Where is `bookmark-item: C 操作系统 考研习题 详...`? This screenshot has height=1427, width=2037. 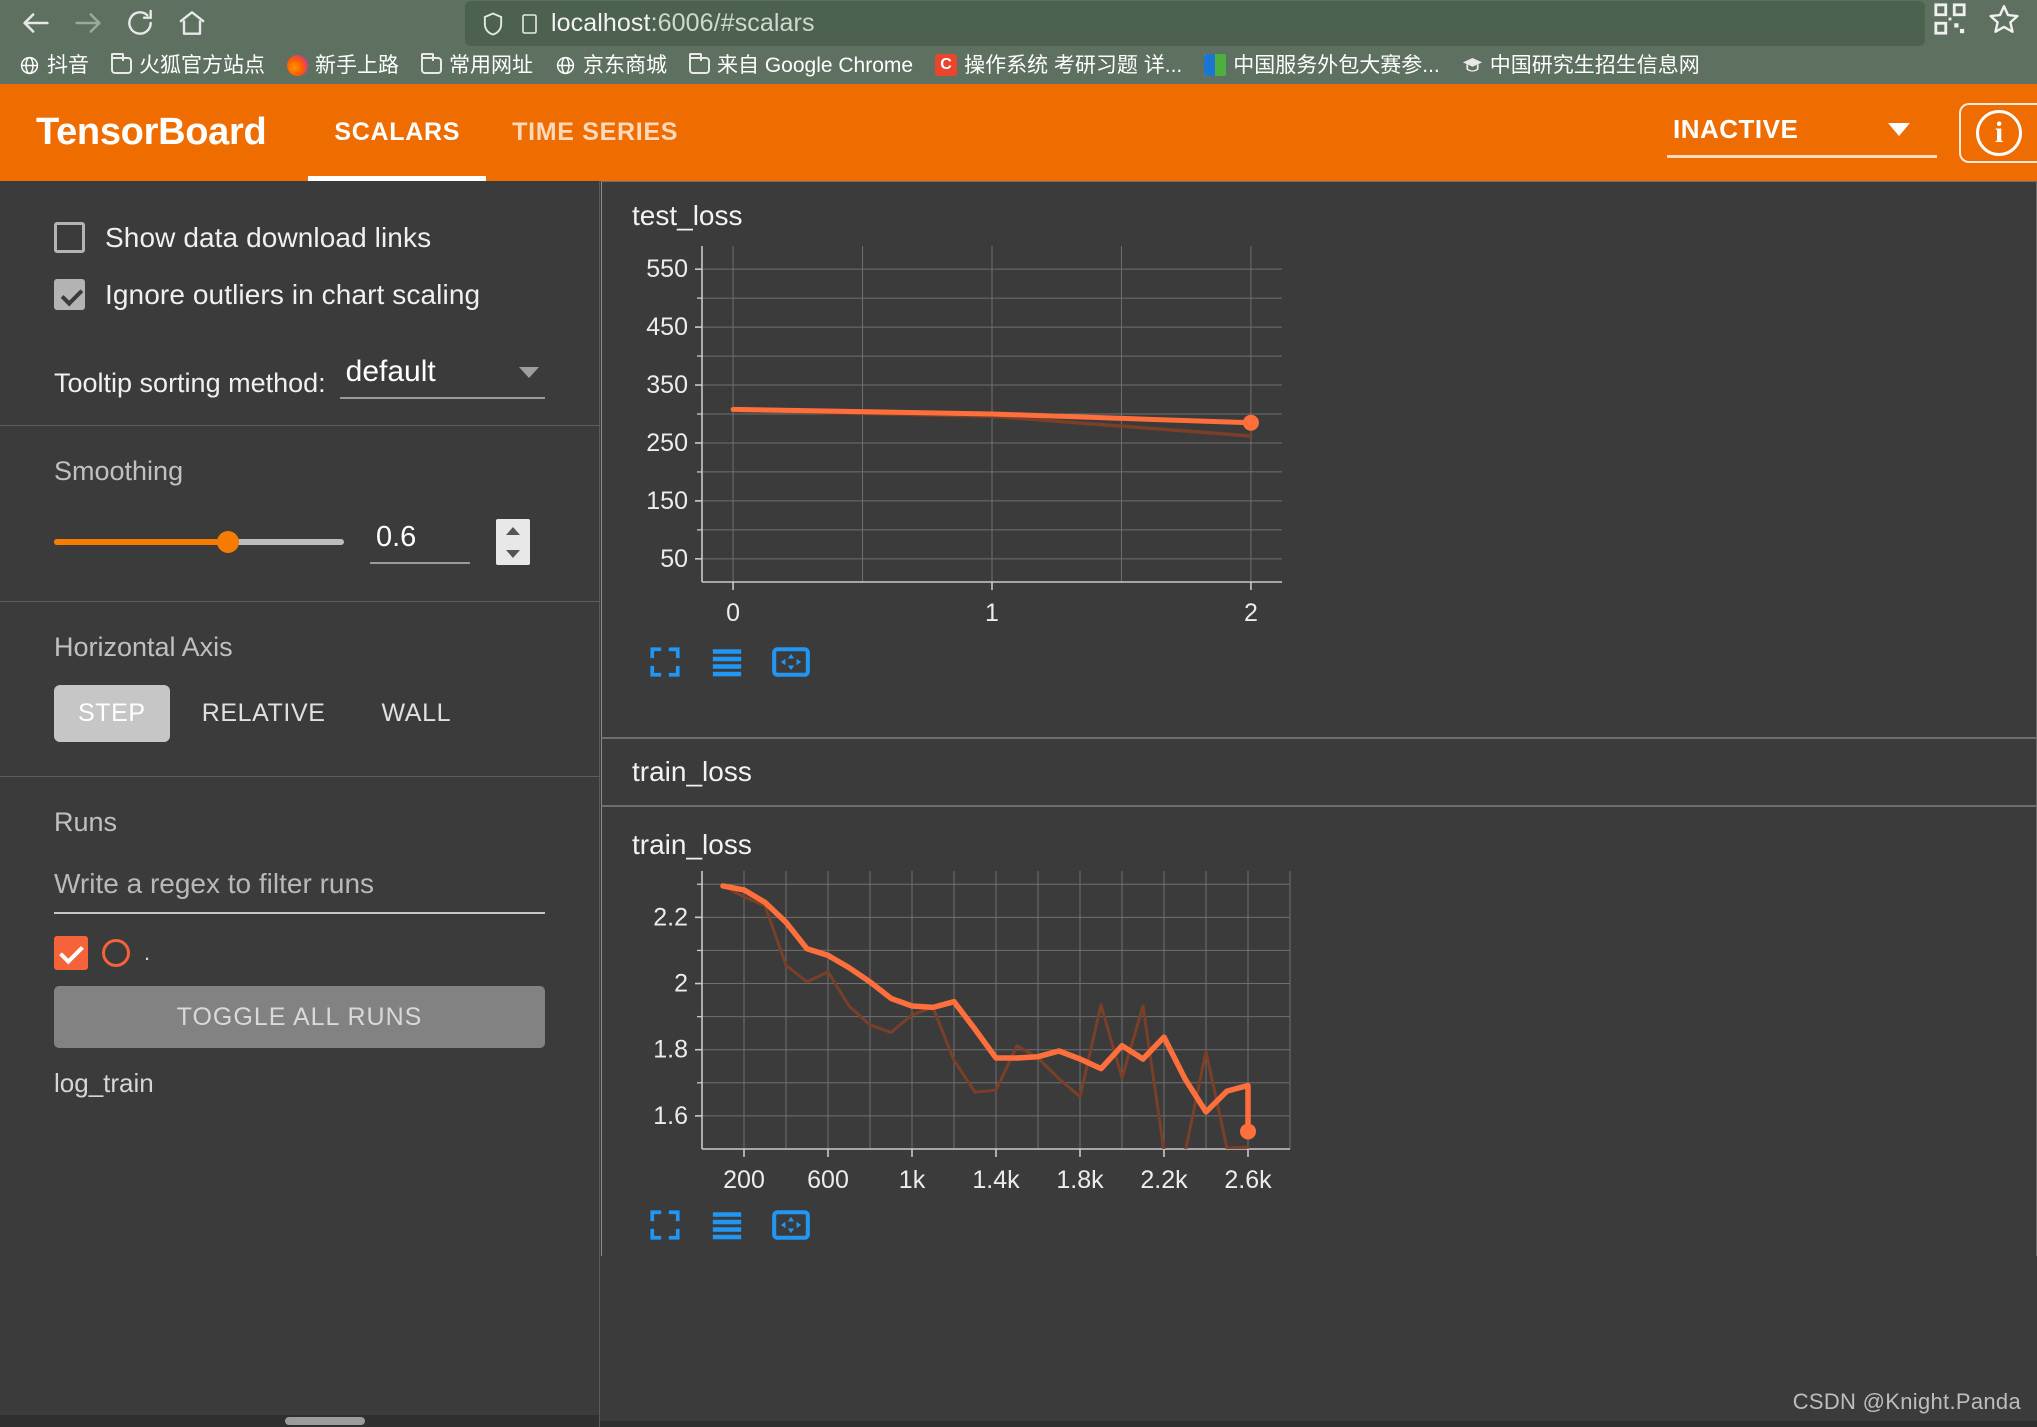 bookmark-item: C 操作系统 考研习题 详... is located at coordinates (1058, 65).